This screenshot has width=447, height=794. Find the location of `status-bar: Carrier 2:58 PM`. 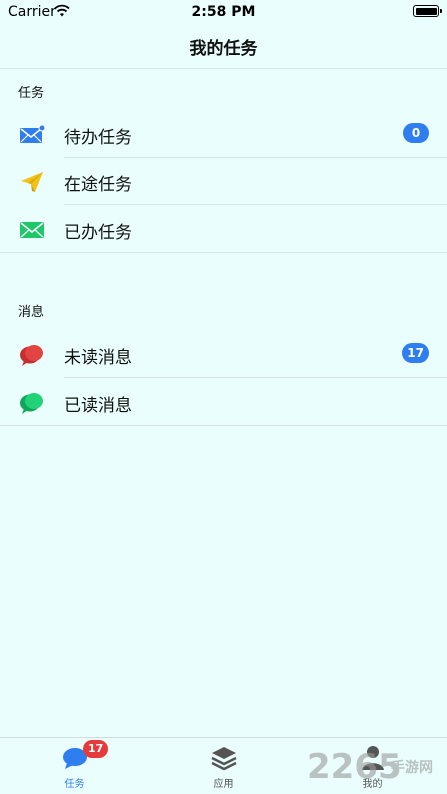

status-bar: Carrier 2:58 PM is located at coordinates (223, 12).